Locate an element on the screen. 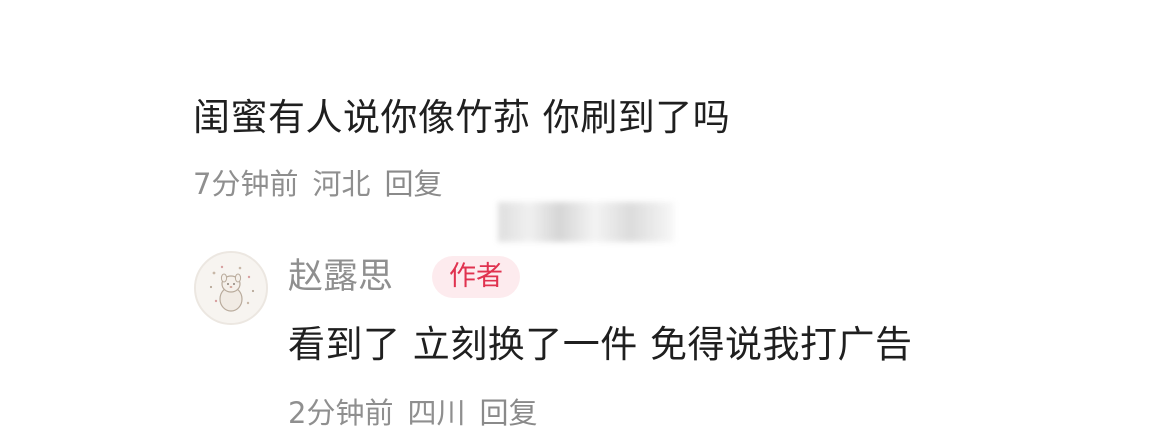 The height and width of the screenshot is (442, 1170). reply-location: 四川 is located at coordinates (436, 413).